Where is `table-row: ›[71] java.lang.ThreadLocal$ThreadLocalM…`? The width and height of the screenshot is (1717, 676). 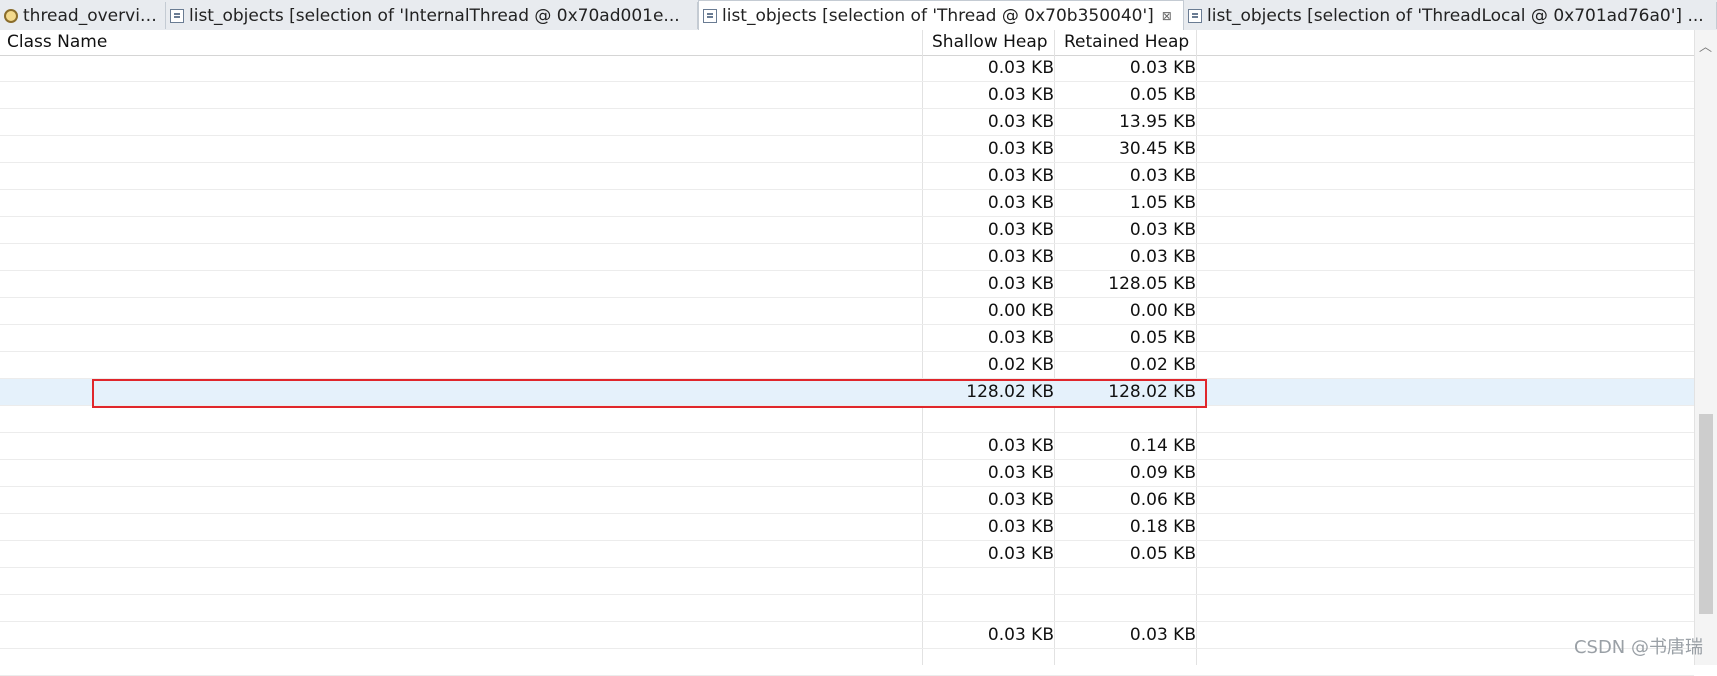
table-row: ›[71] java.lang.ThreadLocal$ThreadLocalM… is located at coordinates (847, 446).